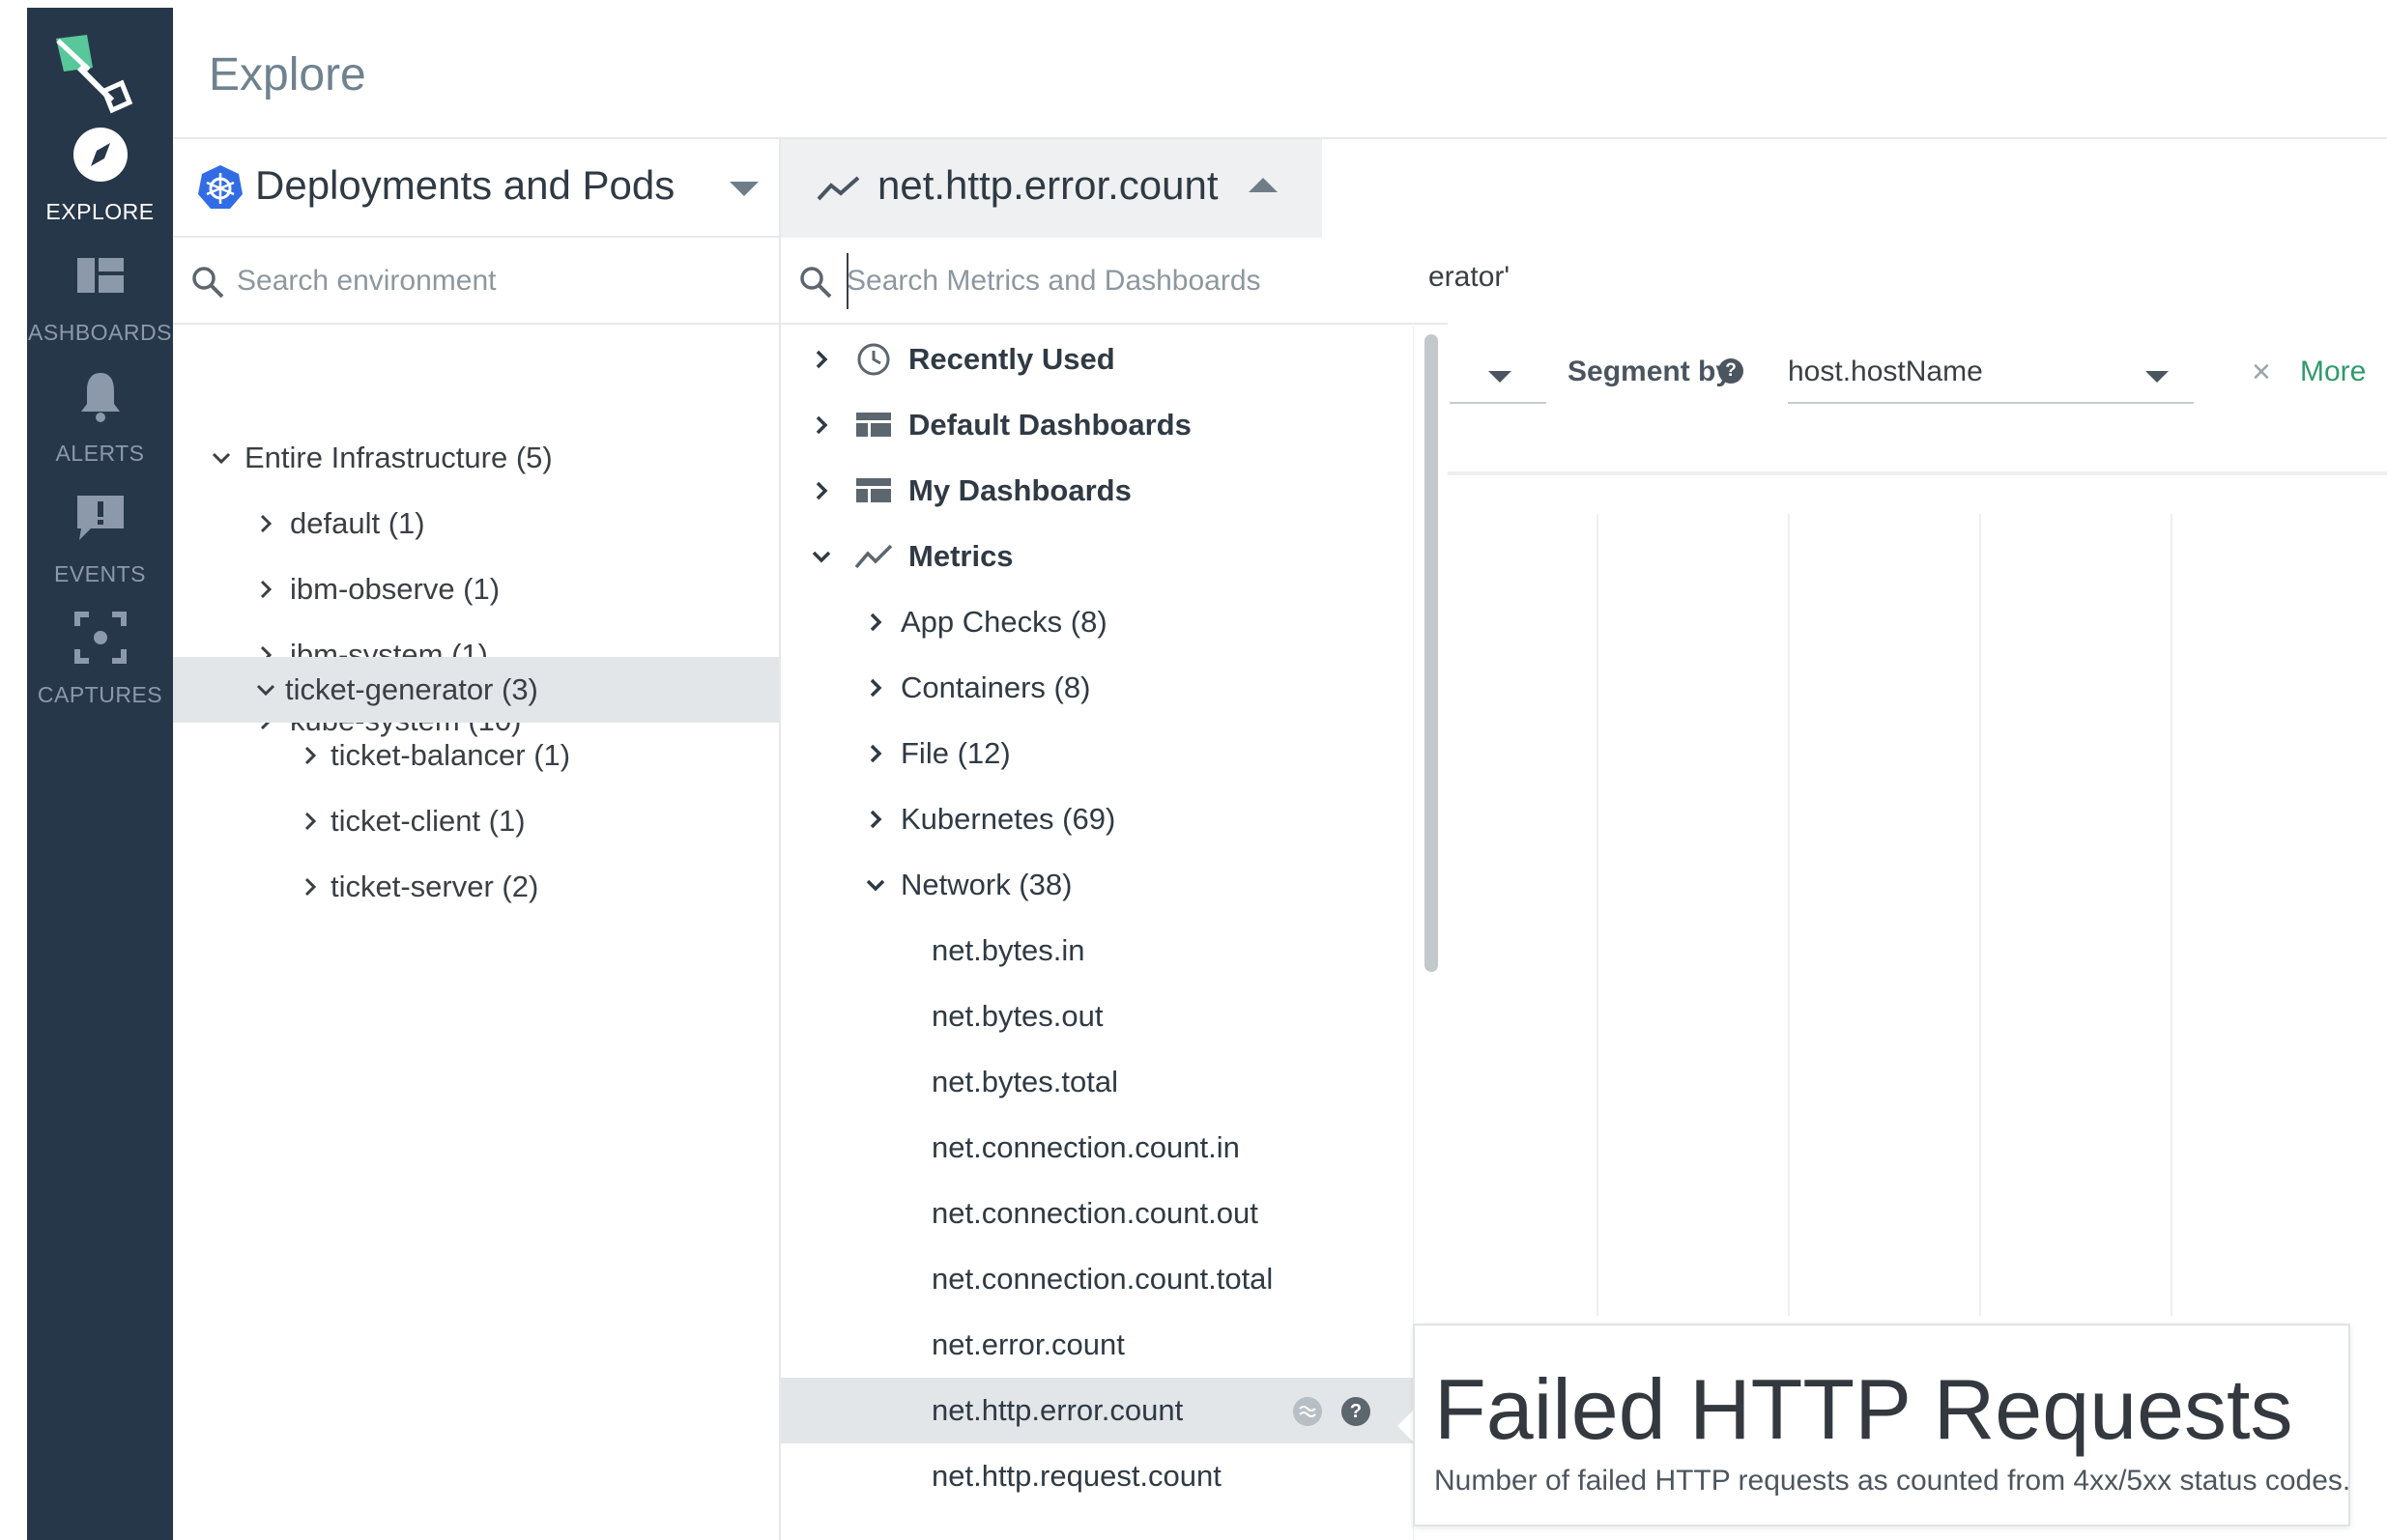 This screenshot has width=2387, height=1540. I want to click on scope-title: Deployments and Pods, so click(465, 185).